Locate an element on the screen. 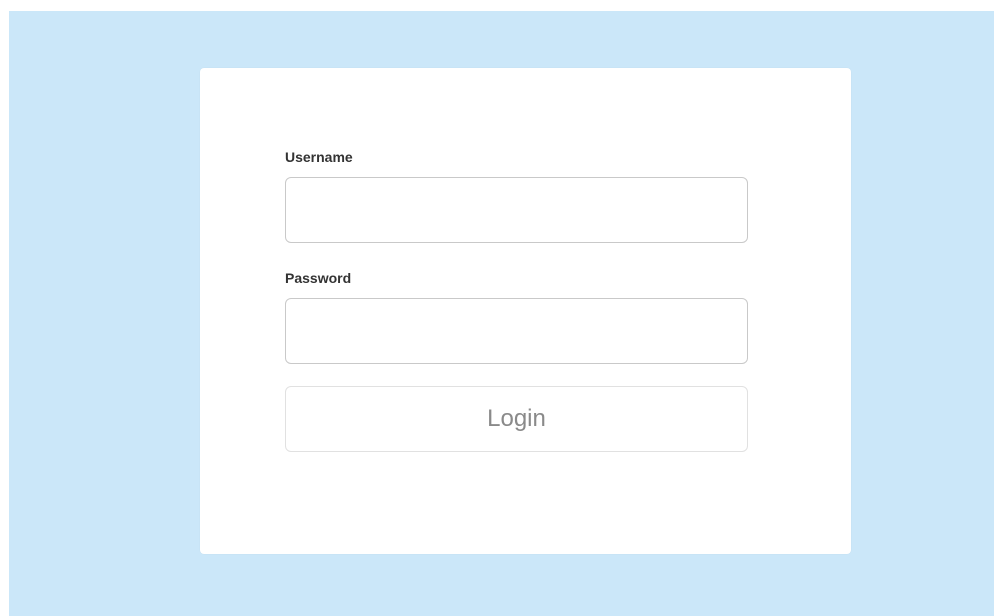 Image resolution: width=994 pixels, height=616 pixels. password-input is located at coordinates (516, 331).